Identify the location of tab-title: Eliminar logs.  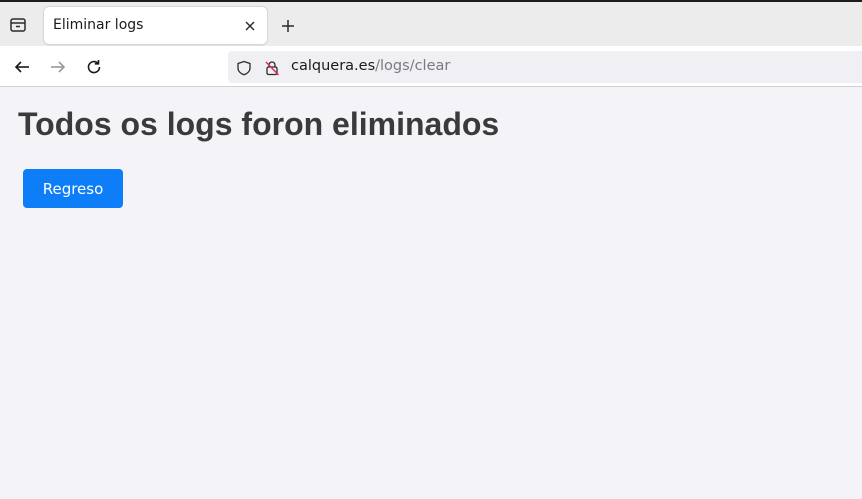
(98, 25).